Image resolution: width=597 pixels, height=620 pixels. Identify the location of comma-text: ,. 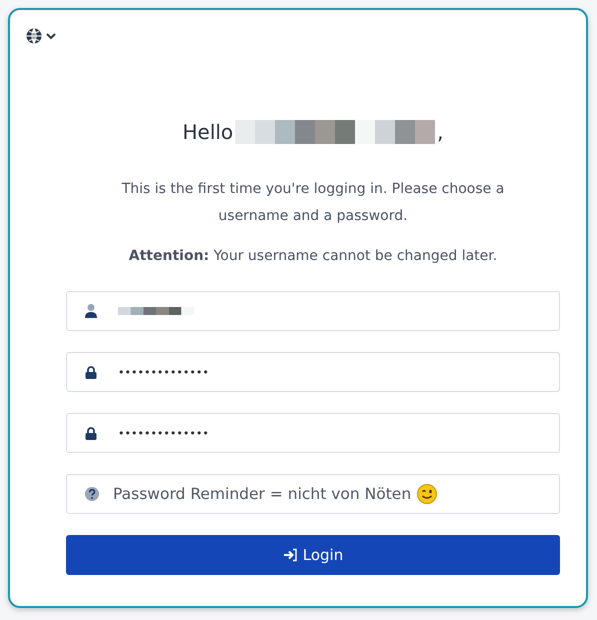
(440, 132).